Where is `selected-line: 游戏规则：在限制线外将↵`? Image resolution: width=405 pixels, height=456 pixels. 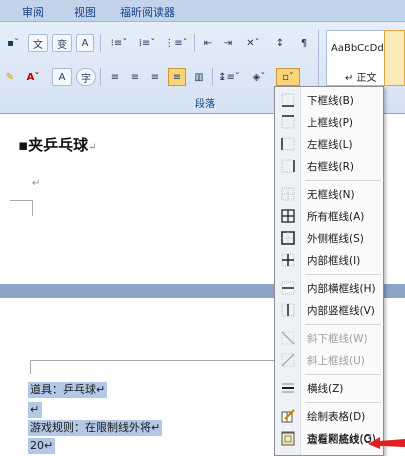
selected-line: 游戏规则：在限制线外将↵ is located at coordinates (95, 428).